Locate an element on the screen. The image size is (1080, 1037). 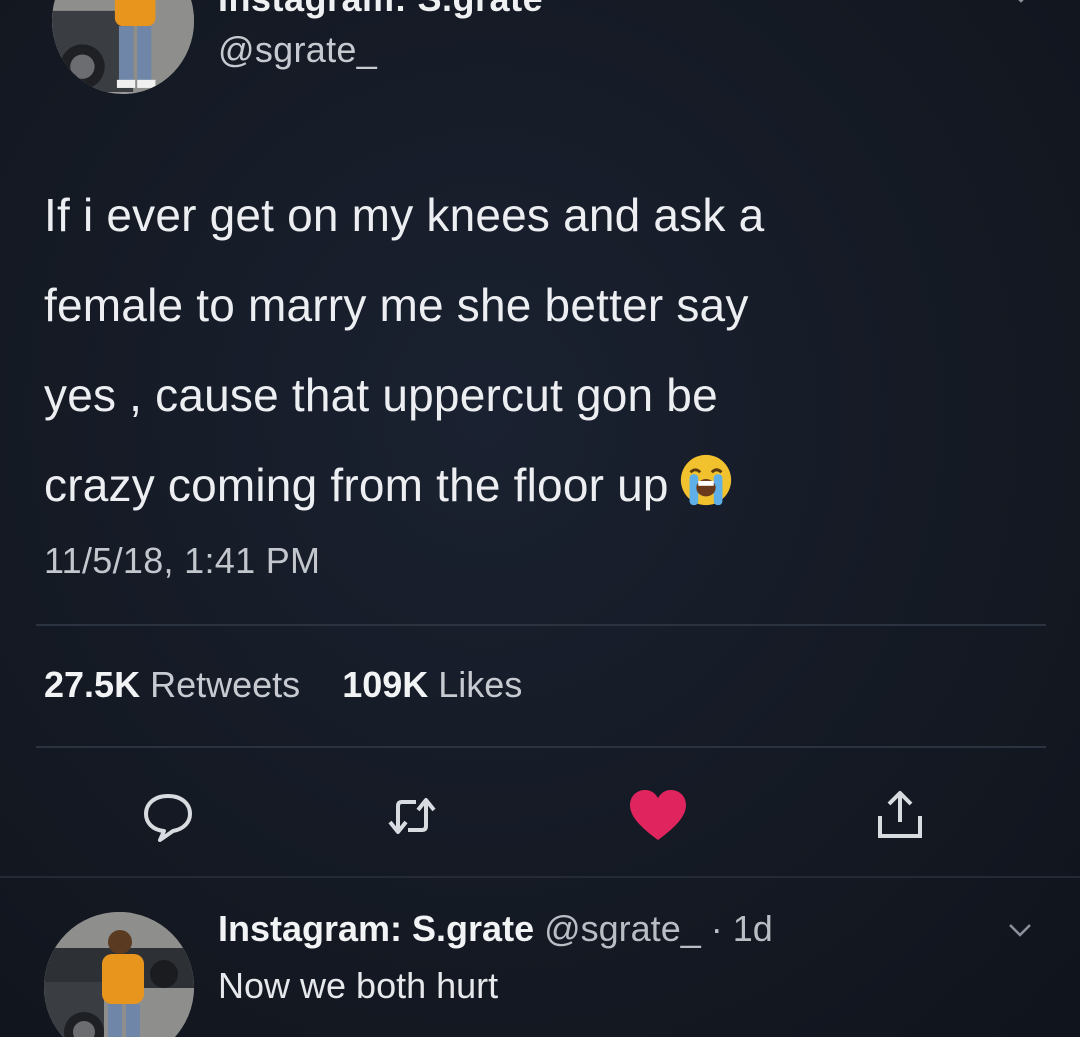
speech-bubble-icon is located at coordinates (168, 816).